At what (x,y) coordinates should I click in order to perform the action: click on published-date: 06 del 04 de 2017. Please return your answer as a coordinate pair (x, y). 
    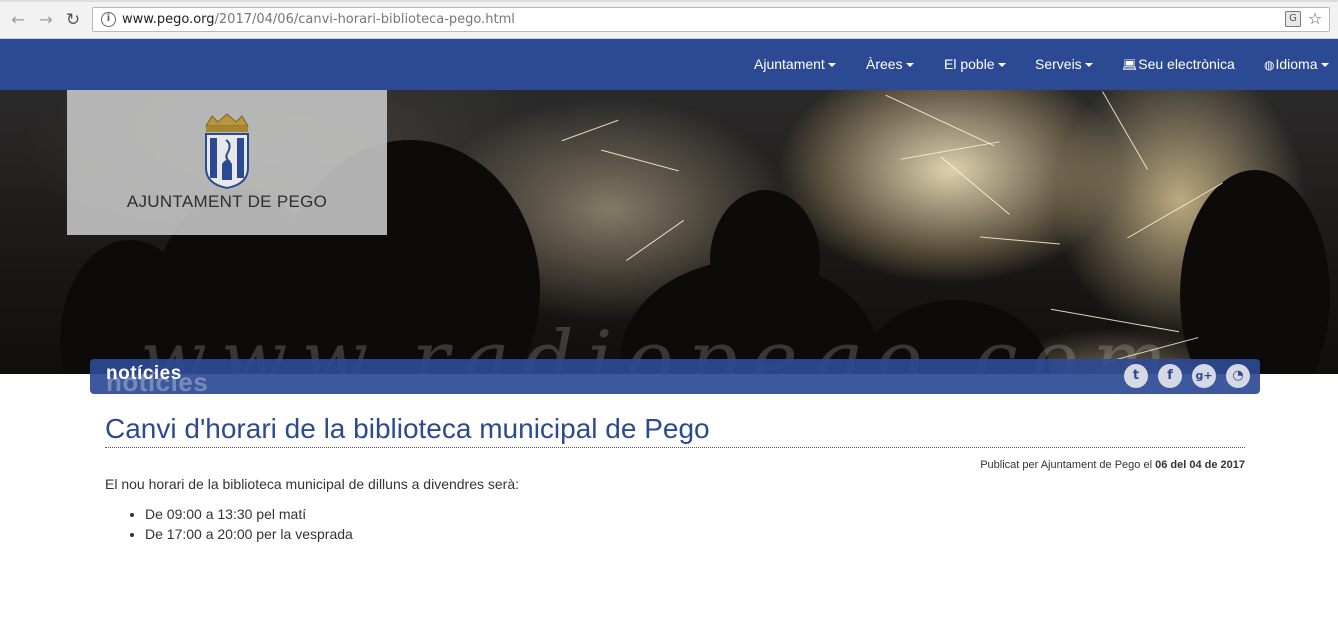
    Looking at the image, I should click on (1200, 465).